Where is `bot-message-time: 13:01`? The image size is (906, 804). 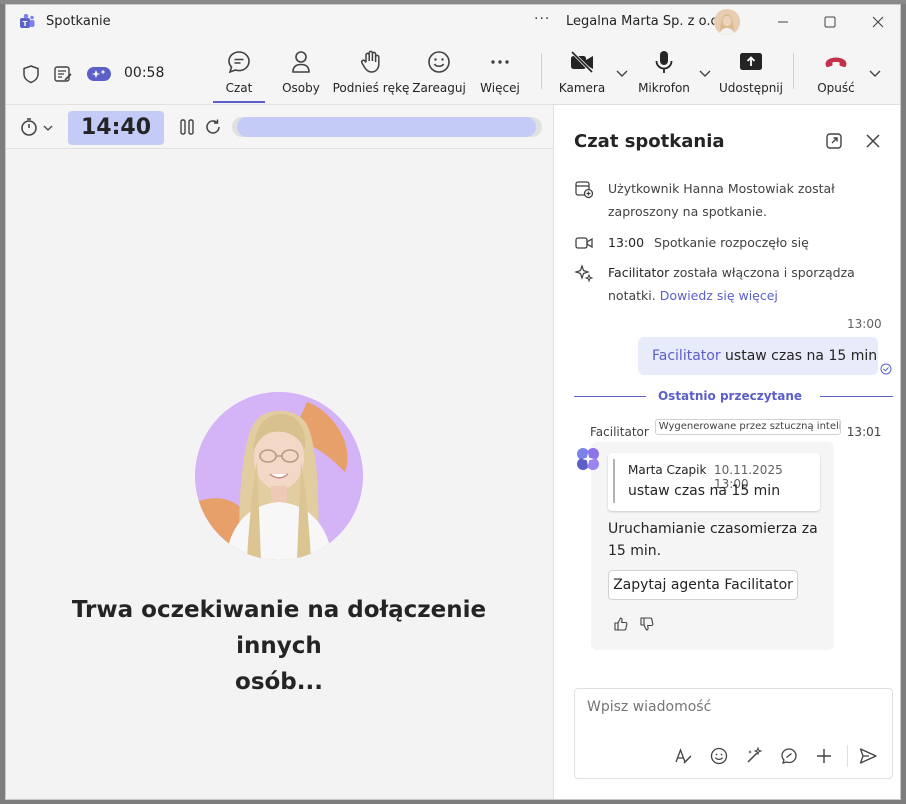
bot-message-time: 13:01 is located at coordinates (864, 432).